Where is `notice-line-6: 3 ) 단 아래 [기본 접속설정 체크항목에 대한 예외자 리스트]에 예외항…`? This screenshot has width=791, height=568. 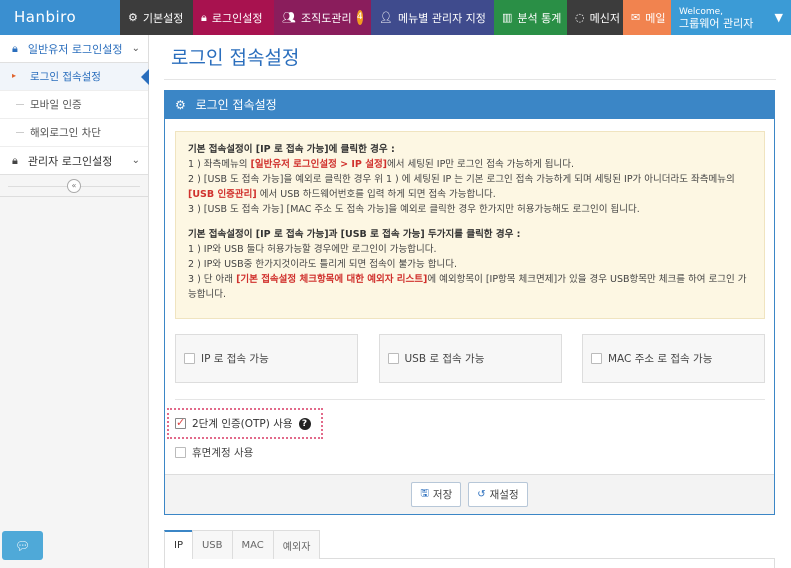
notice-line-6: 3 ) 단 아래 [기본 접속설정 체크항목에 대한 예외자 리스트]에 예외항… is located at coordinates (467, 287).